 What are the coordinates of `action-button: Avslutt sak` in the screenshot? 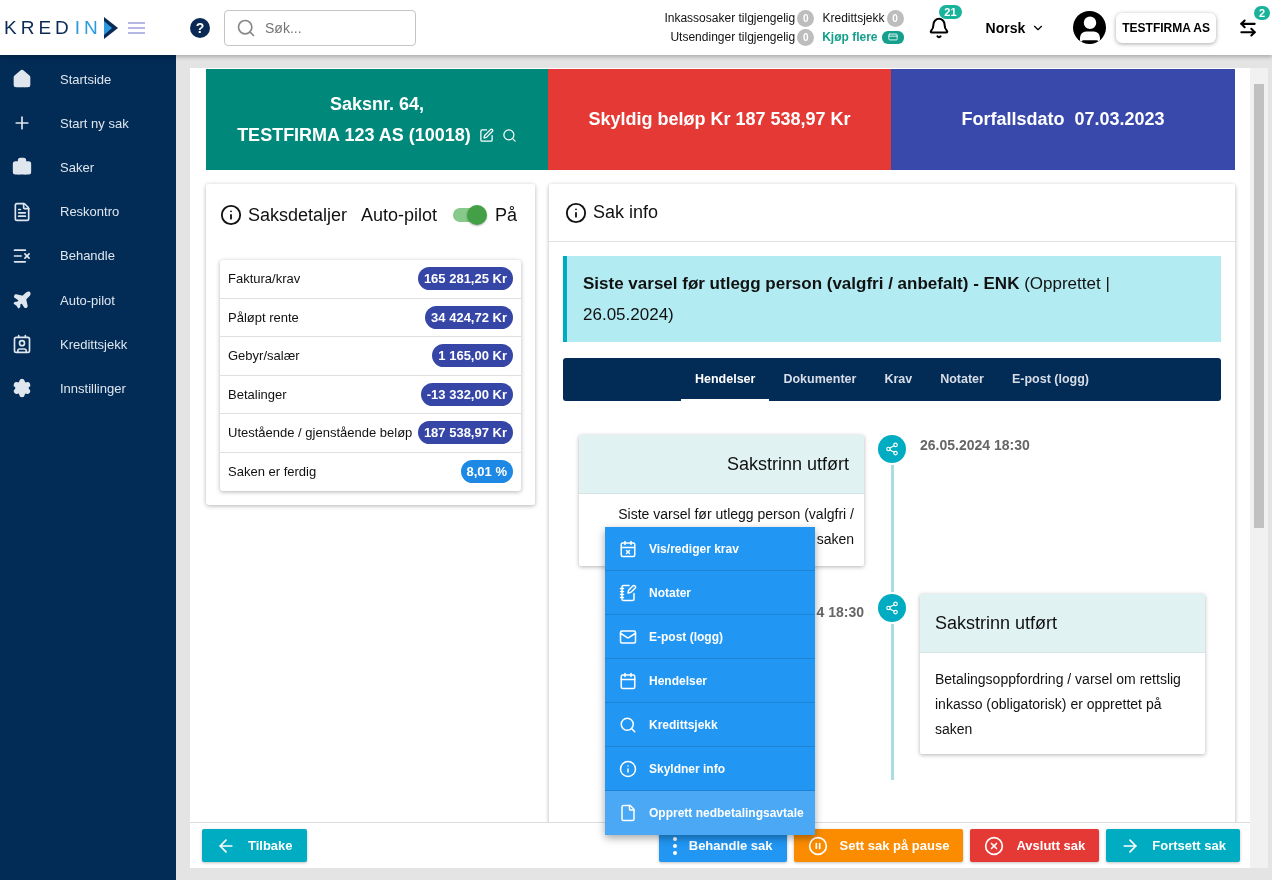 It's located at (1035, 845).